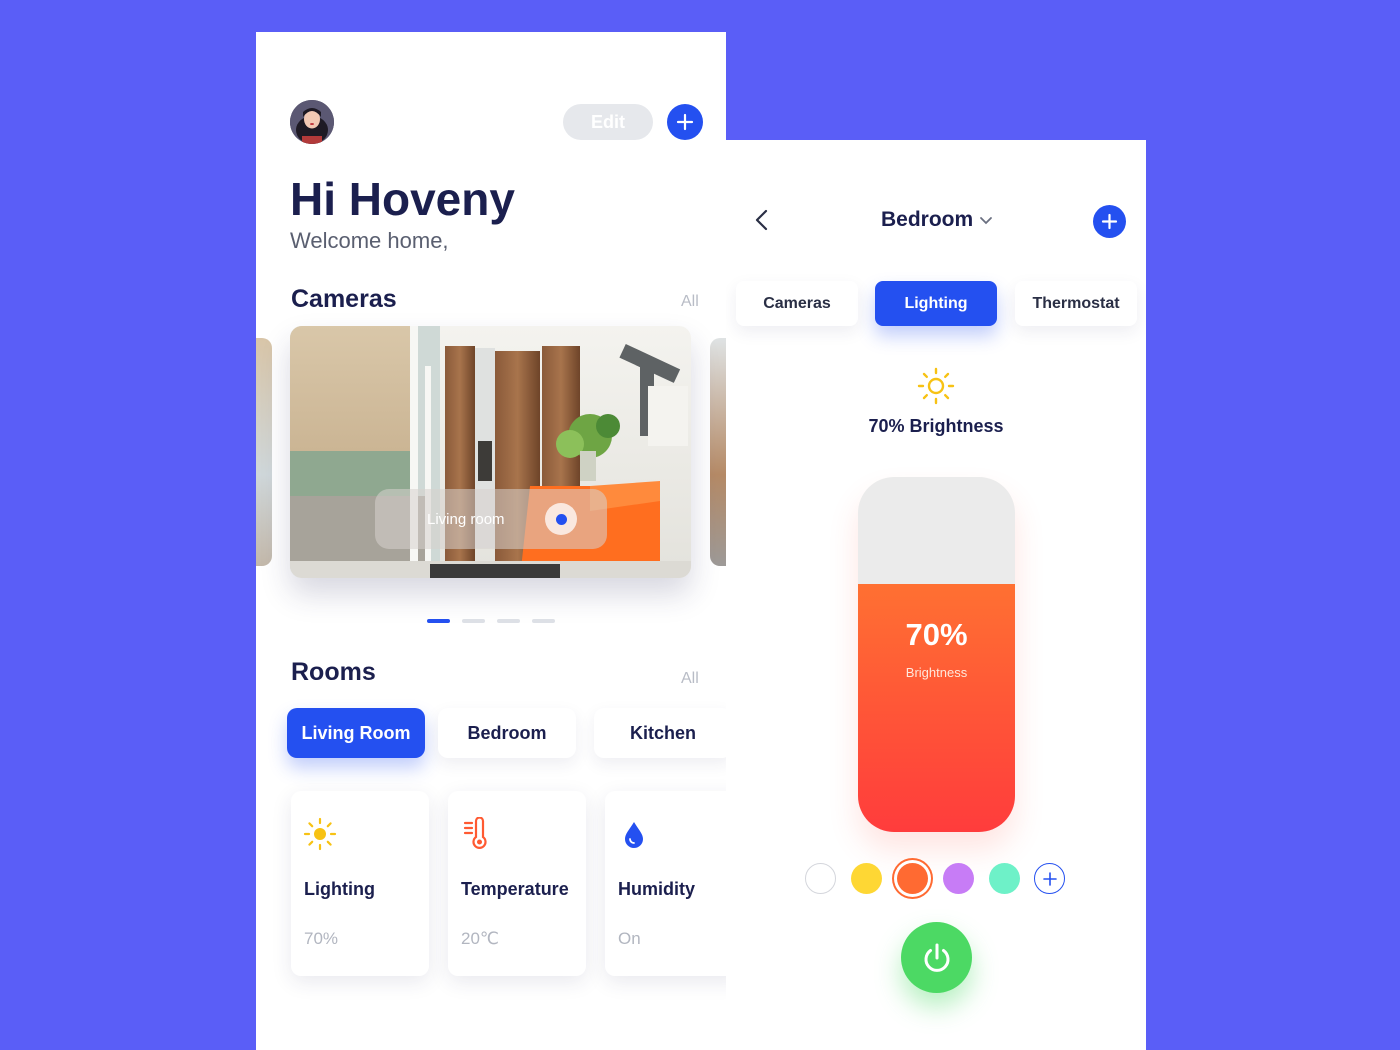 Image resolution: width=1400 pixels, height=1050 pixels. Describe the element at coordinates (936, 634) in the screenshot. I see `brightness-value: 70%` at that location.